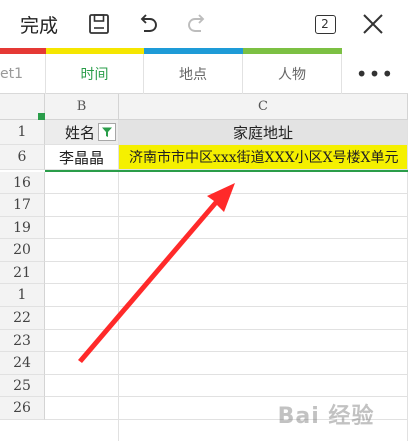  Describe the element at coordinates (263, 107) in the screenshot. I see `column-header-c: C` at that location.